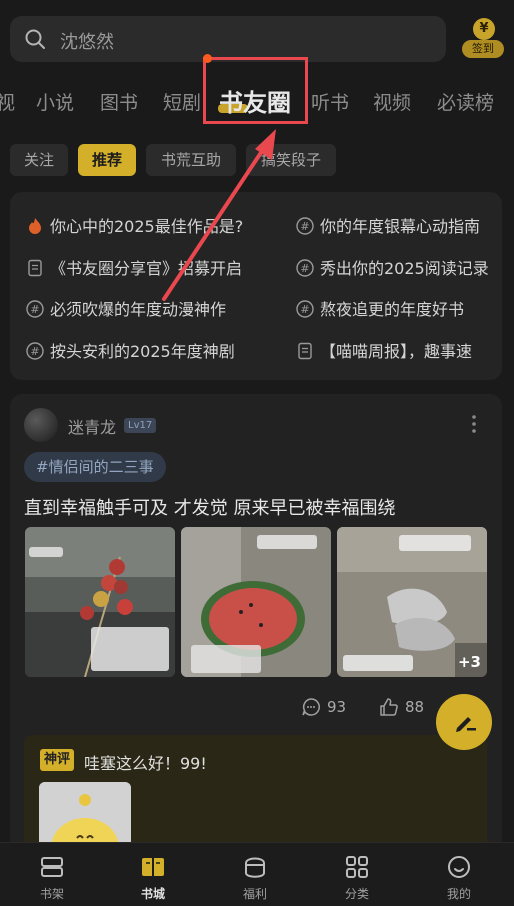 The width and height of the screenshot is (514, 906). Describe the element at coordinates (157, 350) in the screenshot. I see `topic-item: # 按头安利的2025年度神剧` at that location.